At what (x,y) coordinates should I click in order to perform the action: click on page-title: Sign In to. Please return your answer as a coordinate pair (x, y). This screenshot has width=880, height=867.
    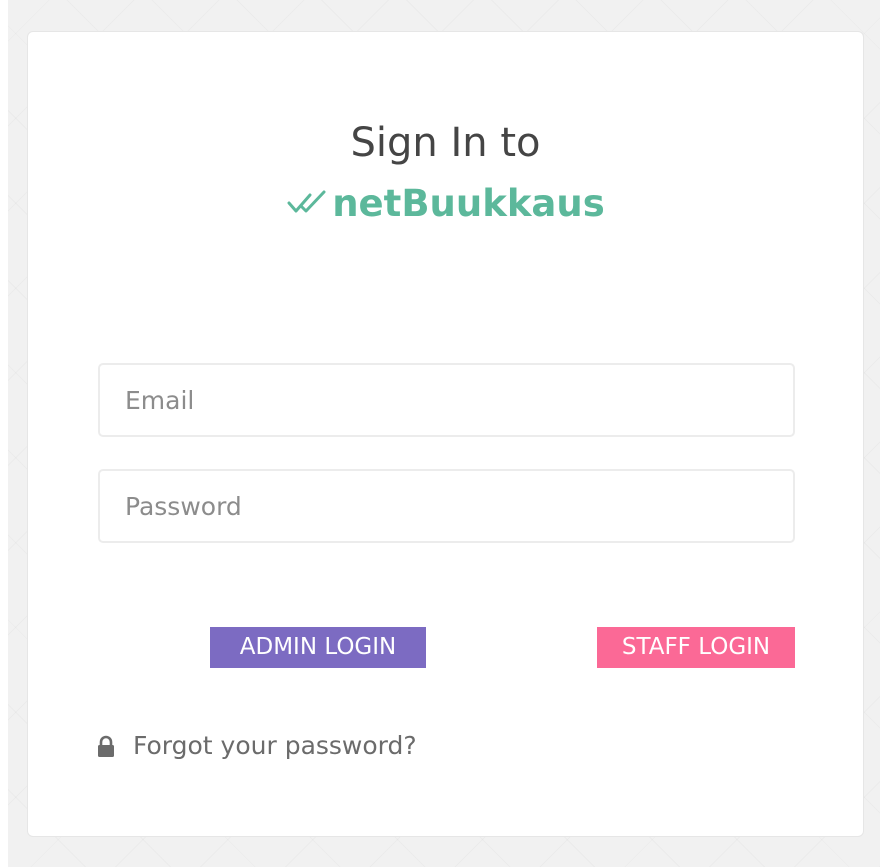
    Looking at the image, I should click on (445, 143).